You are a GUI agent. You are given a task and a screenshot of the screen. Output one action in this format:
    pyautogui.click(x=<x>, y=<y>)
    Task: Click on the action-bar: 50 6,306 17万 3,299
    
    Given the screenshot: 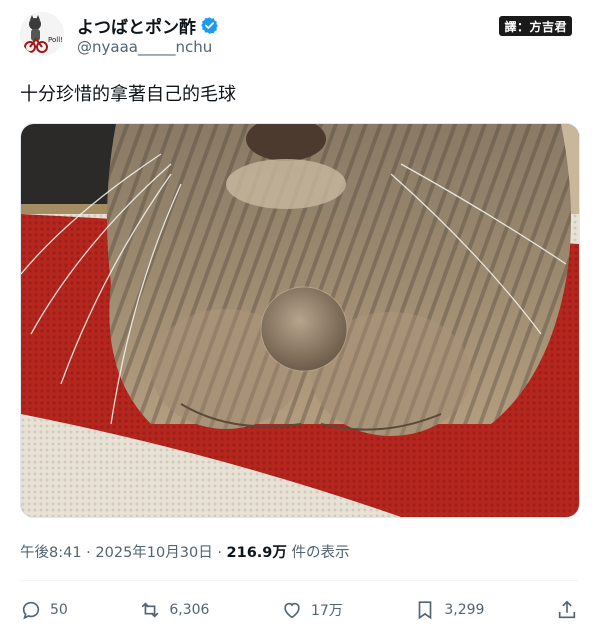 What is the action you would take?
    pyautogui.click(x=299, y=610)
    